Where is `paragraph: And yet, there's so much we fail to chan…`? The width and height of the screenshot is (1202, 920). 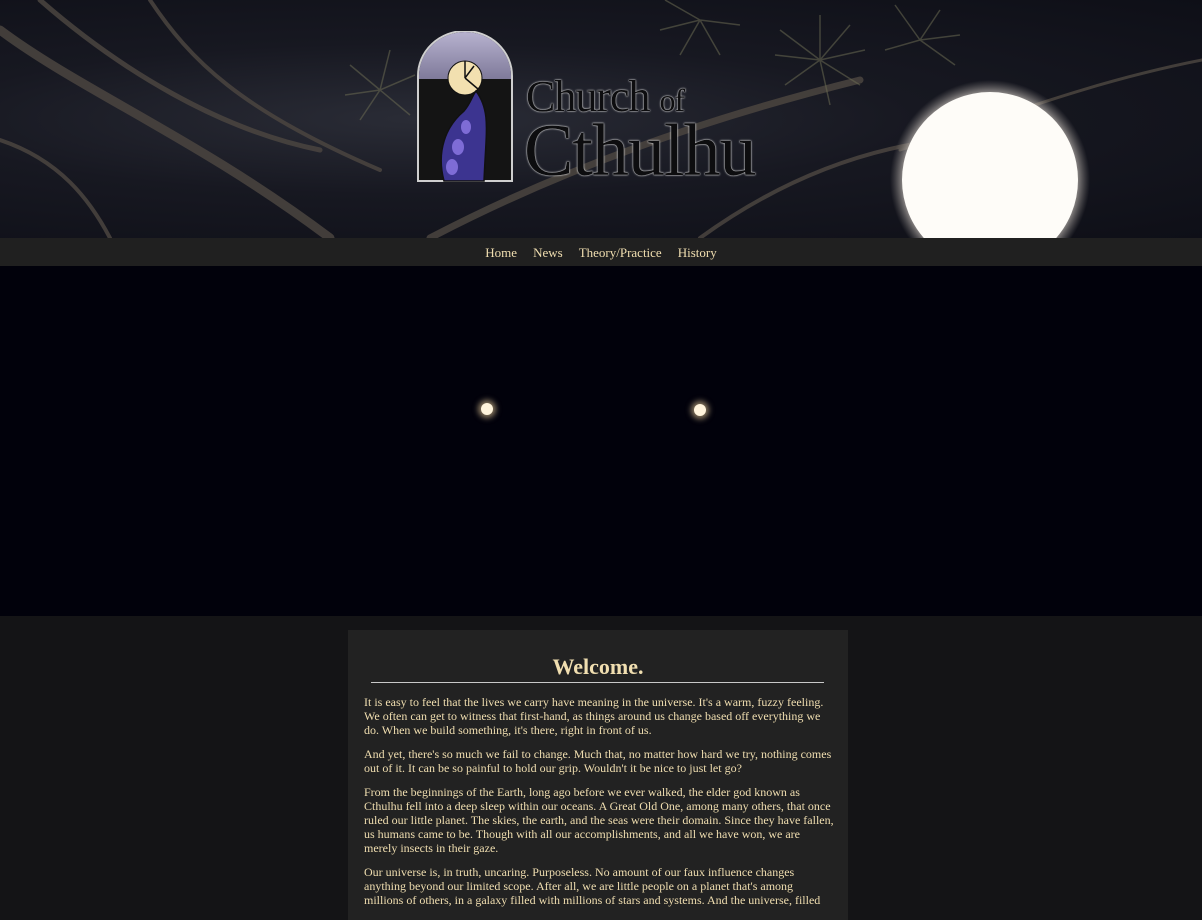
paragraph: And yet, there's so much we fail to chan… is located at coordinates (598, 761).